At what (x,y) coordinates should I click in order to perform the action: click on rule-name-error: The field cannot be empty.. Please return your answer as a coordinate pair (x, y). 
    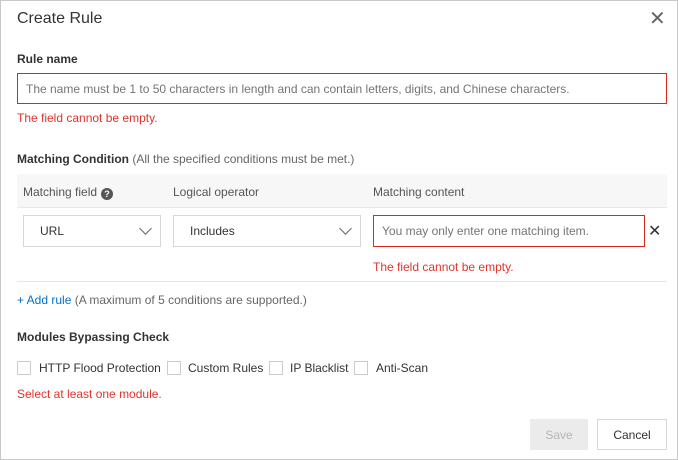
    Looking at the image, I should click on (87, 118).